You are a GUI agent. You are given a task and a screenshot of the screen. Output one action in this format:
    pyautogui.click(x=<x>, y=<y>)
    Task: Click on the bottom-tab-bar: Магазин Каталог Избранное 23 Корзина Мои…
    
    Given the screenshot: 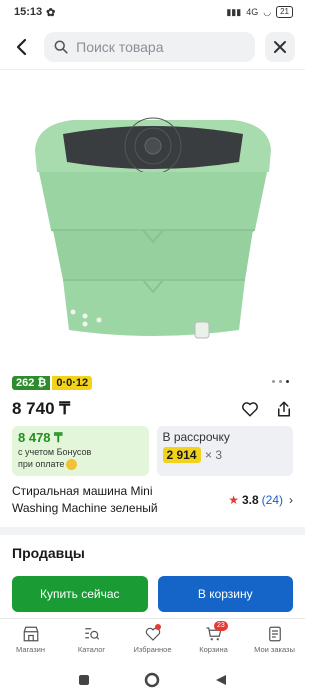 What is the action you would take?
    pyautogui.click(x=152, y=639)
    